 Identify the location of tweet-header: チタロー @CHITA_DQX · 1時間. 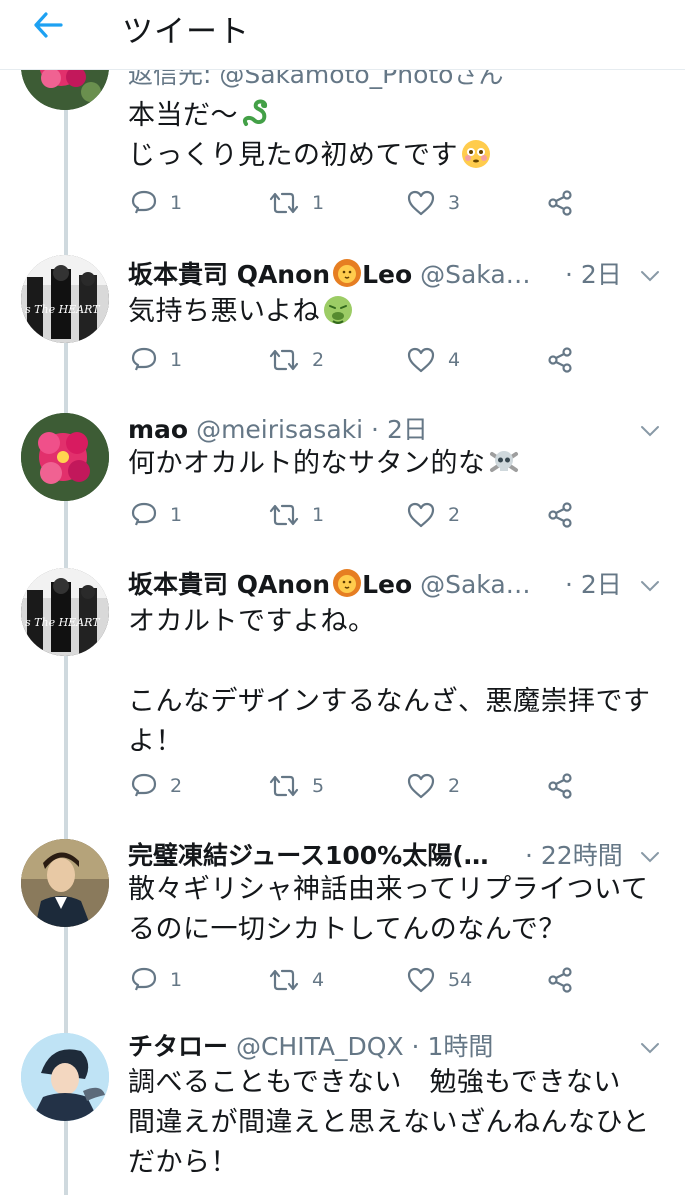
(310, 1047).